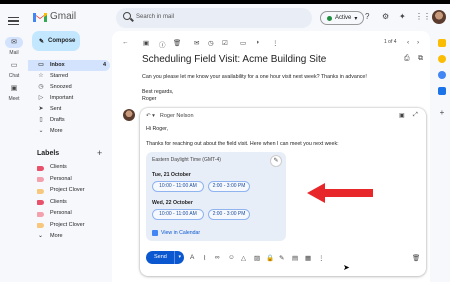  I want to click on sidebar-item-important: ▷ Important, so click(69, 98).